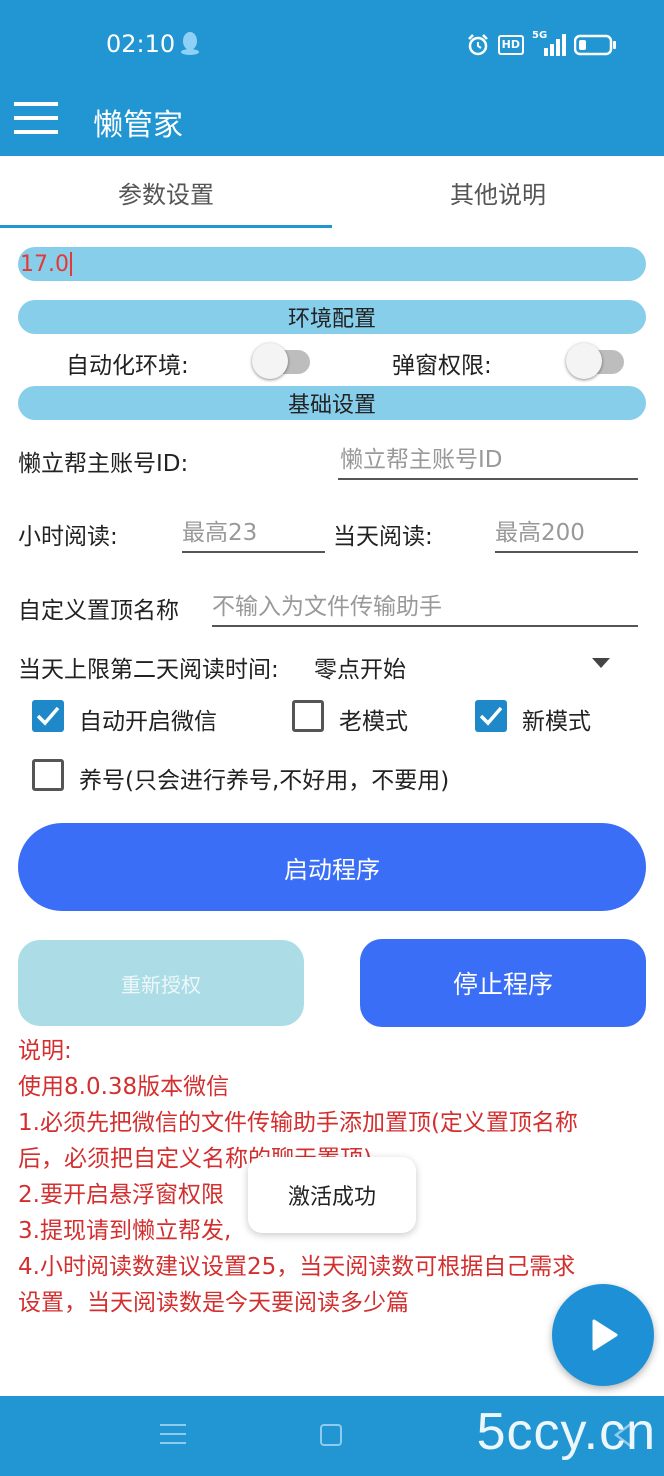  What do you see at coordinates (478, 45) in the screenshot?
I see `alarm-icon` at bounding box center [478, 45].